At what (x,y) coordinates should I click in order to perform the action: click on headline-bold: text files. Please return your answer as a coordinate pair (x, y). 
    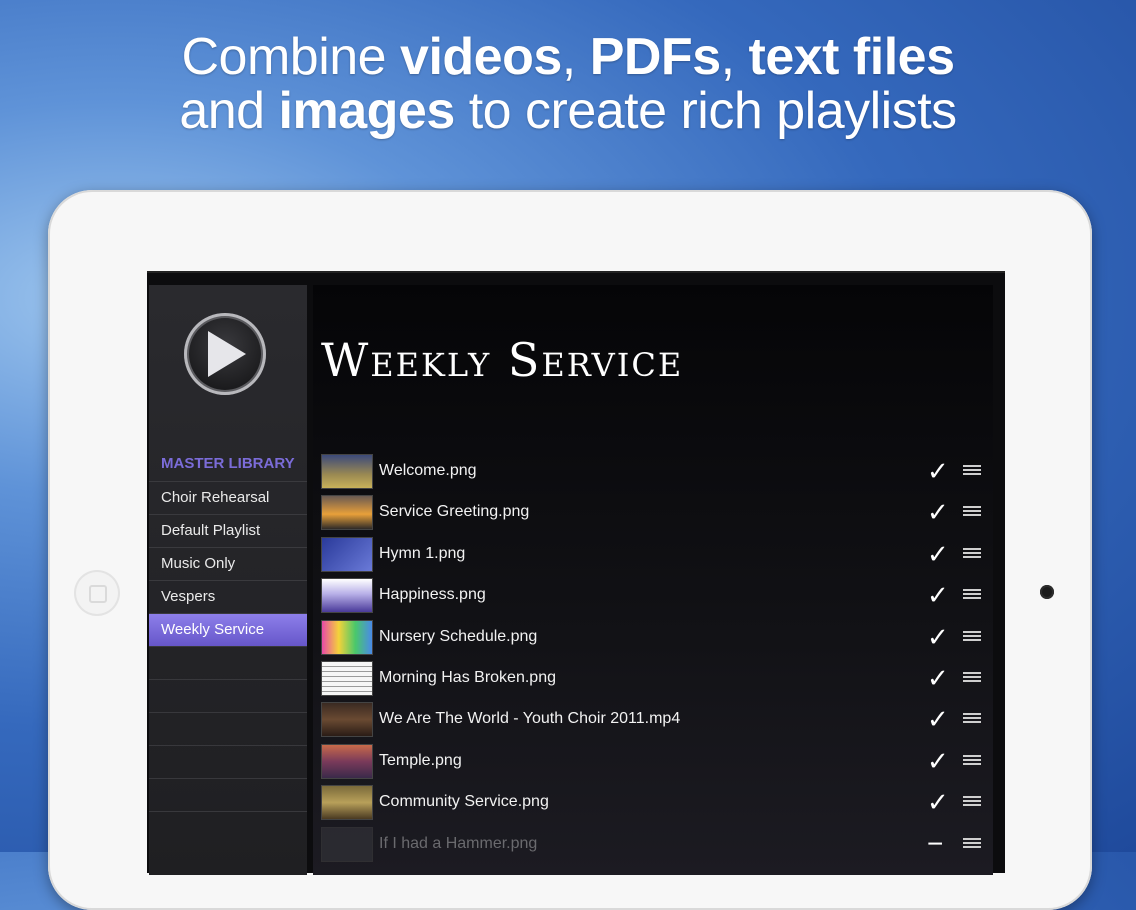
    Looking at the image, I should click on (851, 57).